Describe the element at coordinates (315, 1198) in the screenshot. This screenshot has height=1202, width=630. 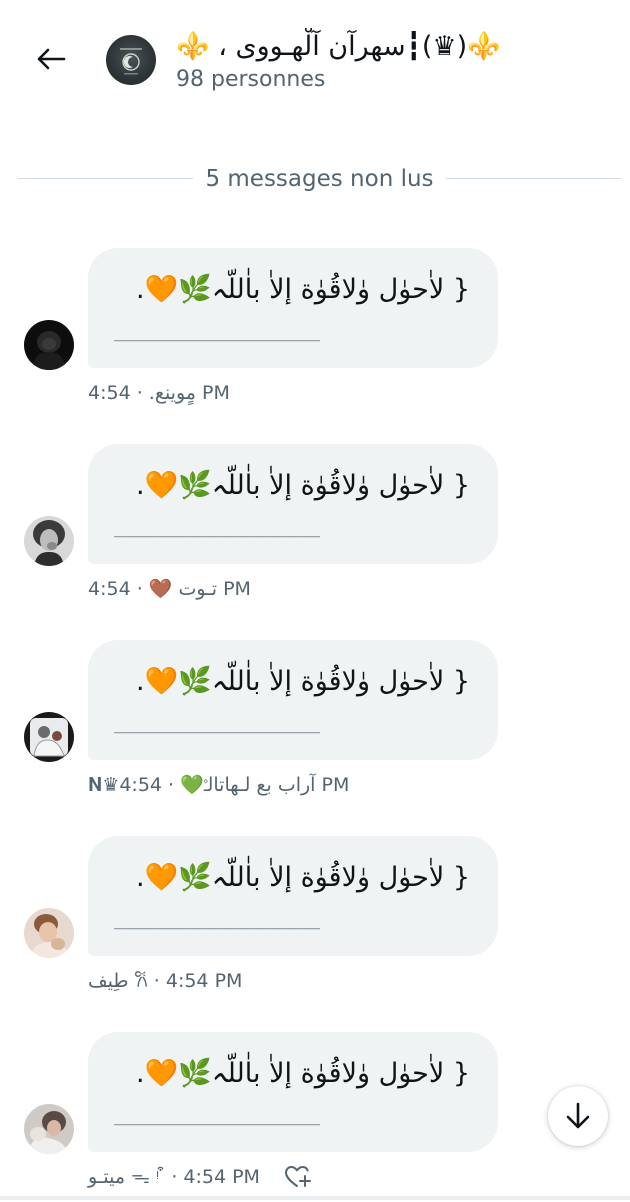
I see `bottom-edge` at that location.